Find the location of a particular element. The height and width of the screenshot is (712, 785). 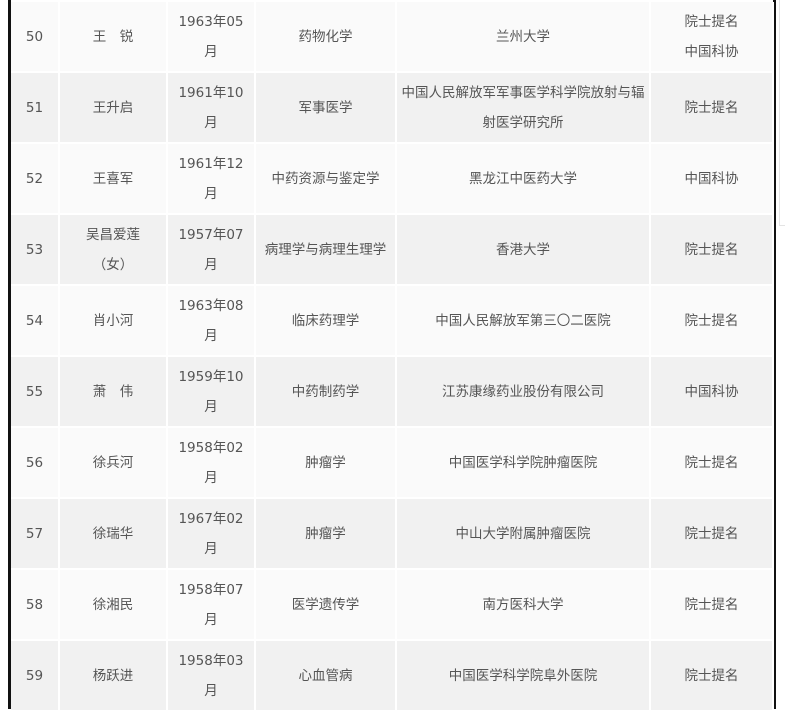

table-row: 52 王喜军 1961年12月 中药资源与鉴定学 黑龙江中医药大学 中国科协 is located at coordinates (392, 179).